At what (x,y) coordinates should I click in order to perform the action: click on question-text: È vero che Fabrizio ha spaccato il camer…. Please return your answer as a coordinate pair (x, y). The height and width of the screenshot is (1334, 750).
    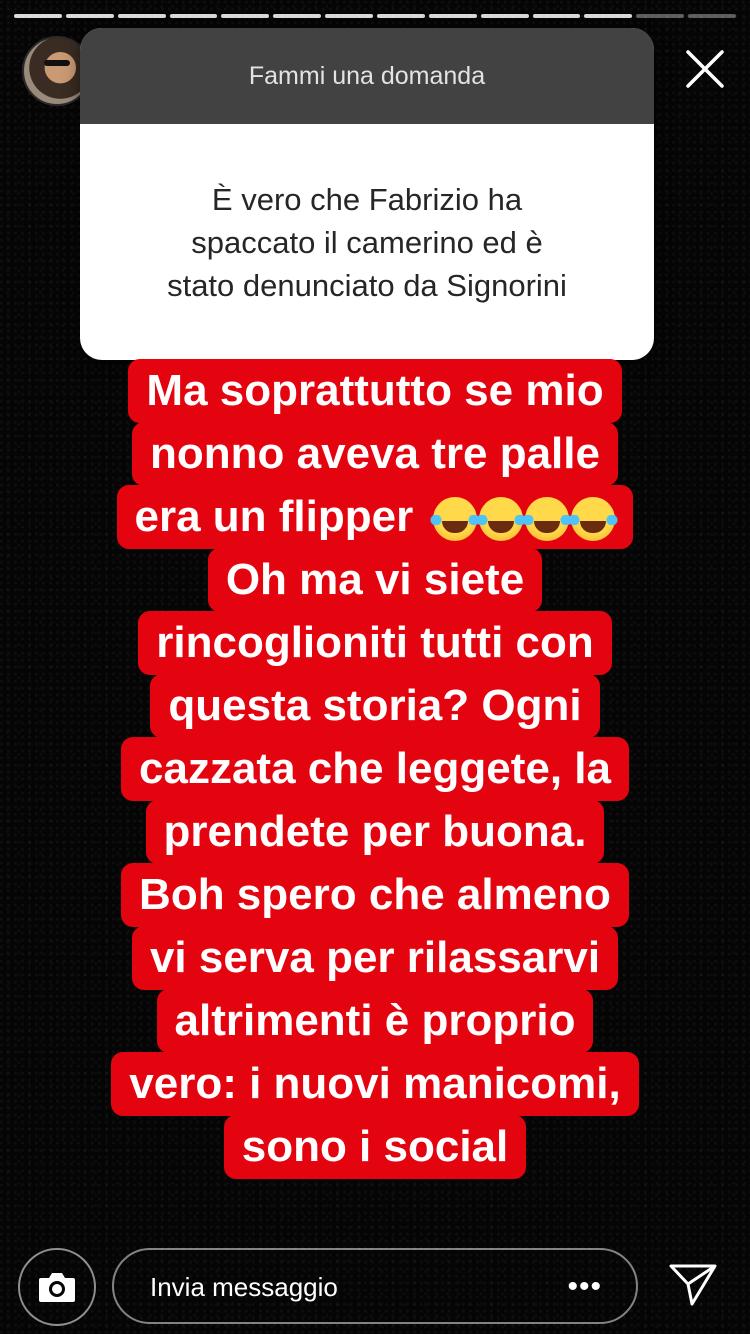
    Looking at the image, I should click on (367, 215).